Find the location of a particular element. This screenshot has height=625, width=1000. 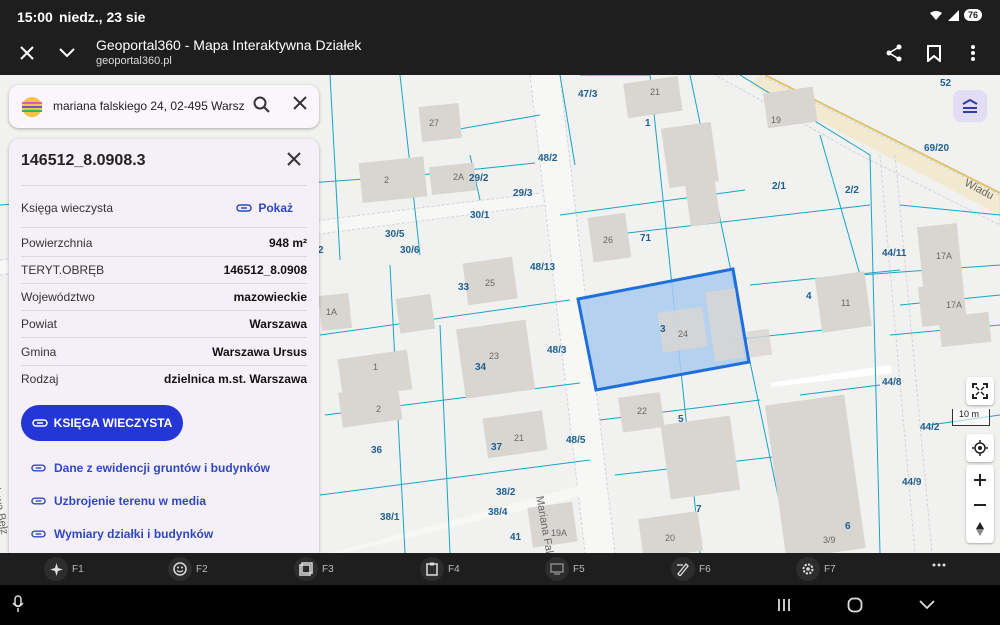

info-value: mazowieckie is located at coordinates (270, 297).